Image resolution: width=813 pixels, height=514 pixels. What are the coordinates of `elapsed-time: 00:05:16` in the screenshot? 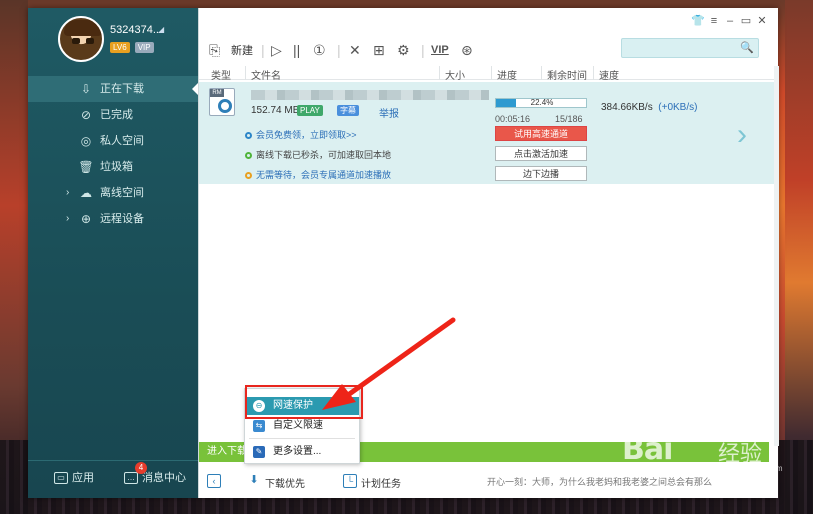 It's located at (513, 119).